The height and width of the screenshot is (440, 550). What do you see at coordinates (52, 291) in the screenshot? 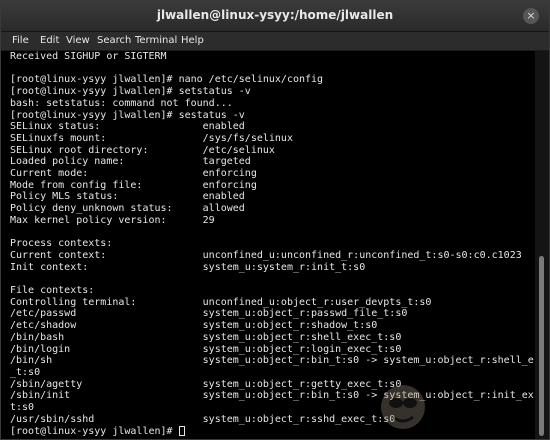
I see `terminal-line-20: File contexts:` at bounding box center [52, 291].